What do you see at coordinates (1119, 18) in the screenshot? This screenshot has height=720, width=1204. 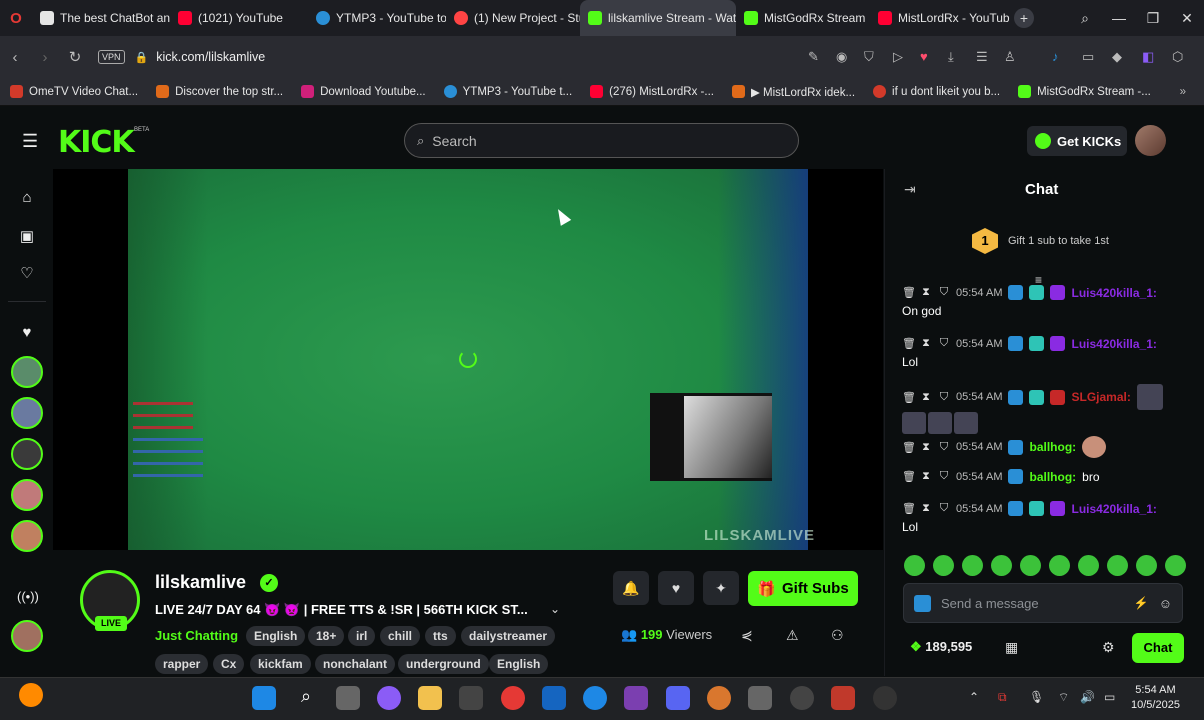 I see `minimize-icon: —` at bounding box center [1119, 18].